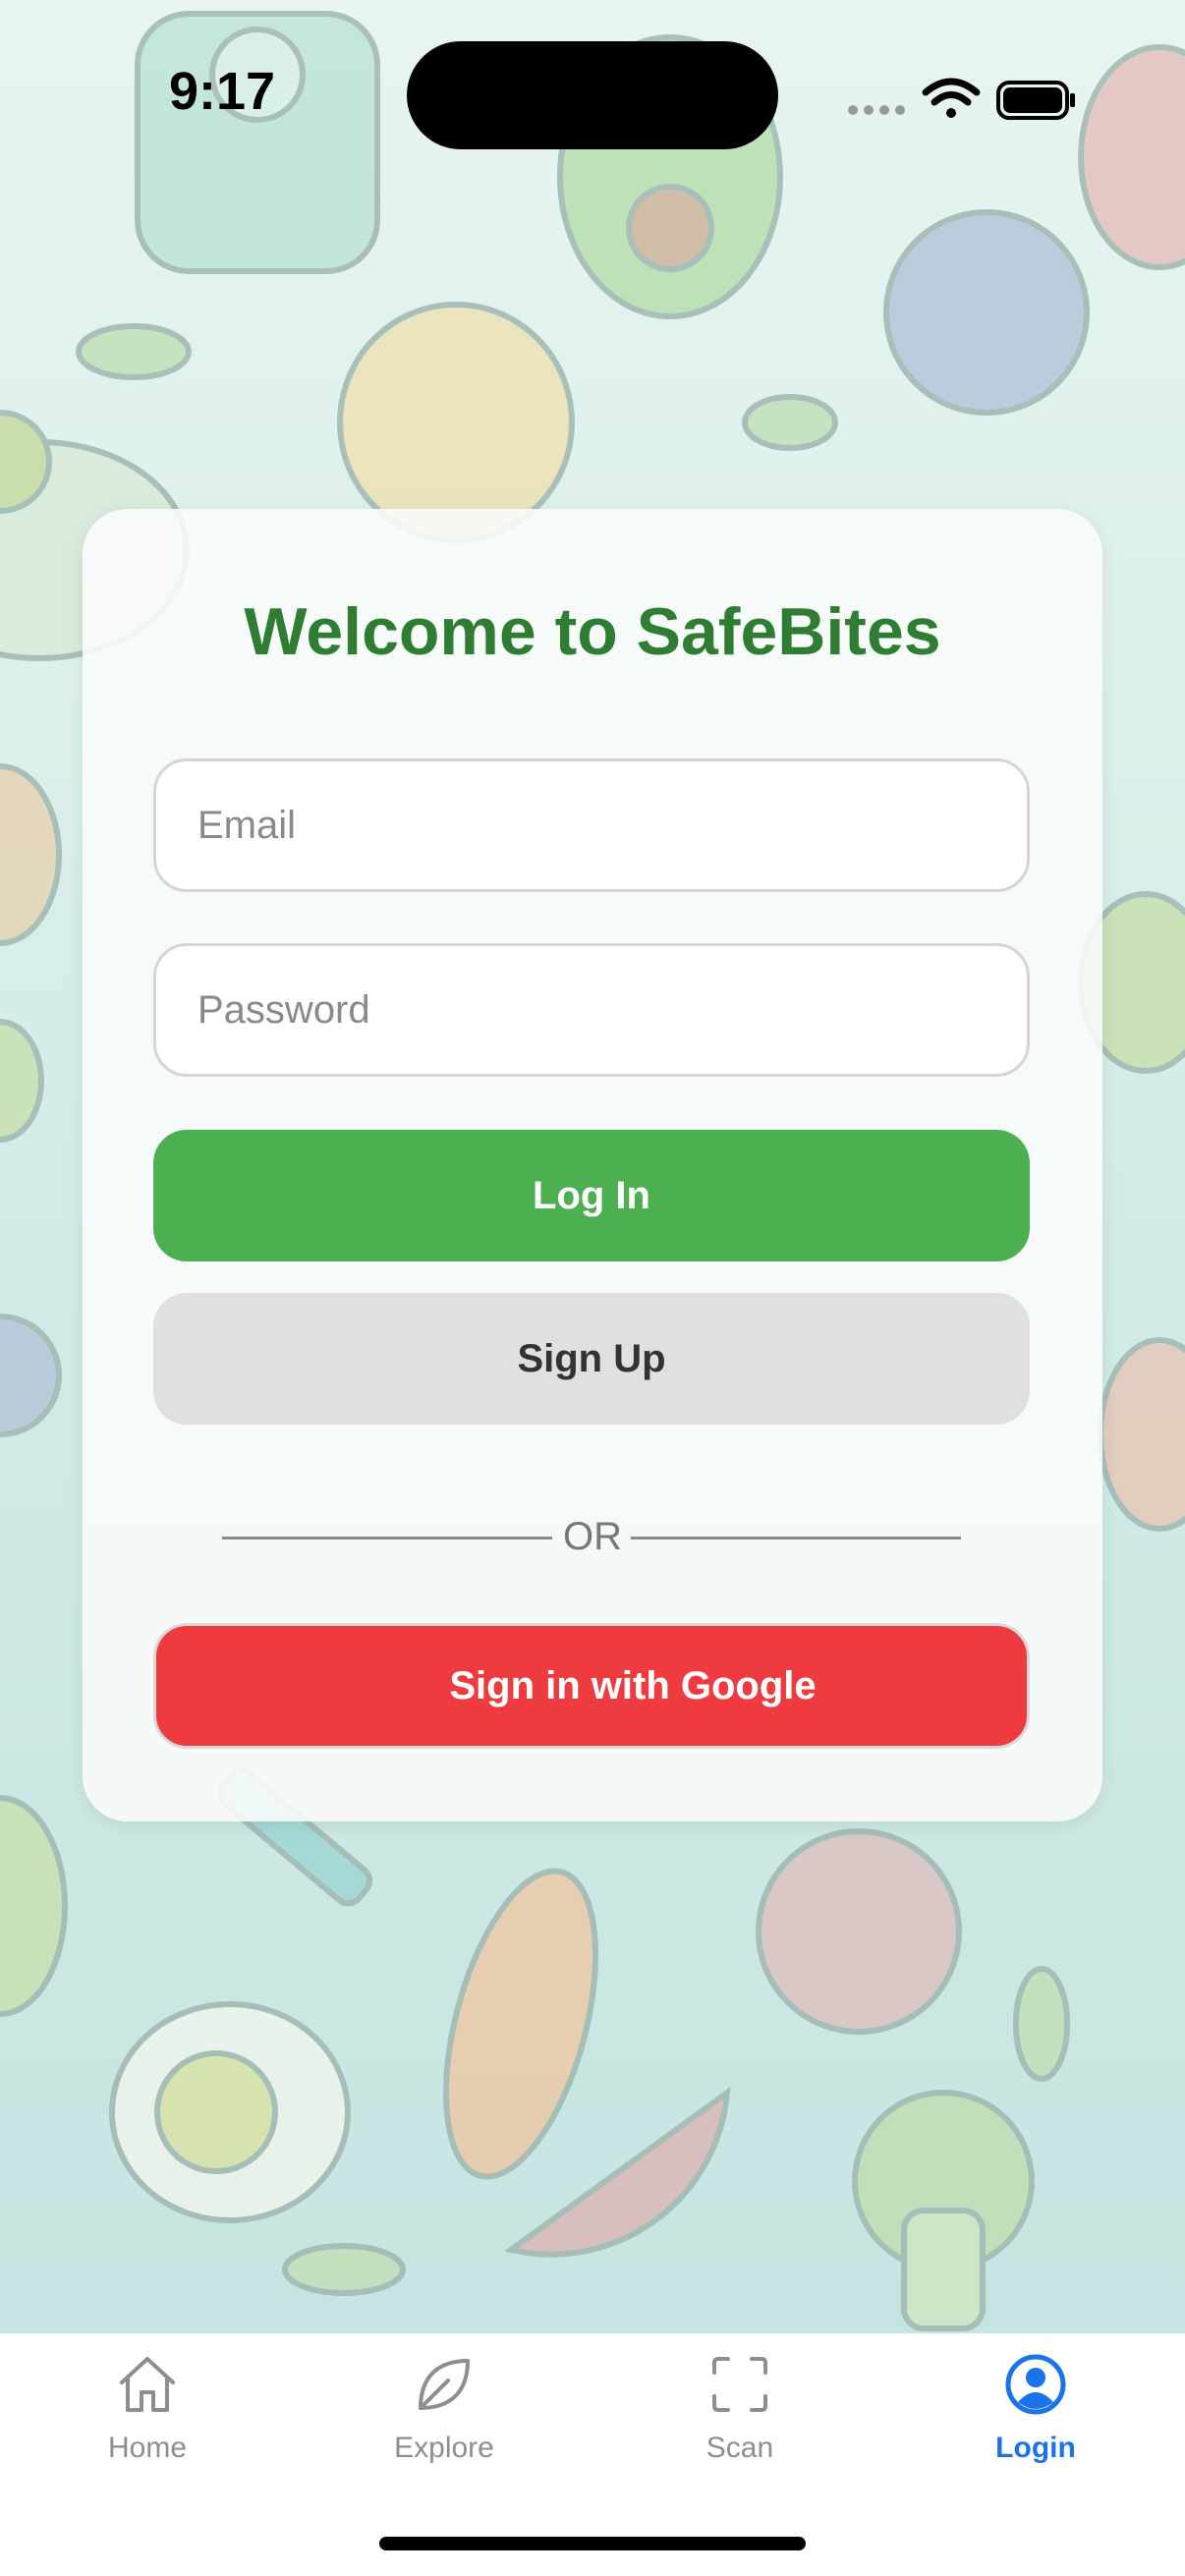 Image resolution: width=1185 pixels, height=2576 pixels. I want to click on tab-explore: Explore, so click(445, 2412).